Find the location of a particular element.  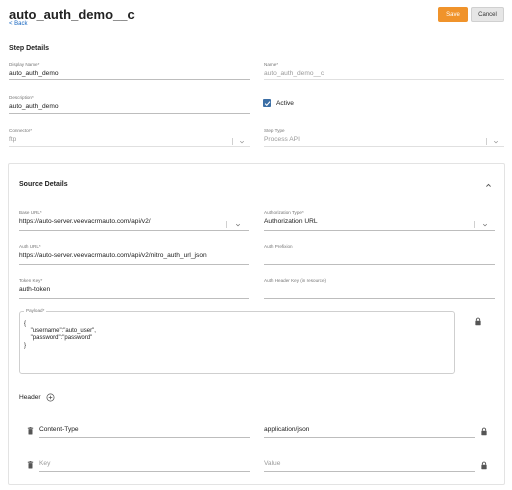

header-value-field: Value is located at coordinates (369, 465).